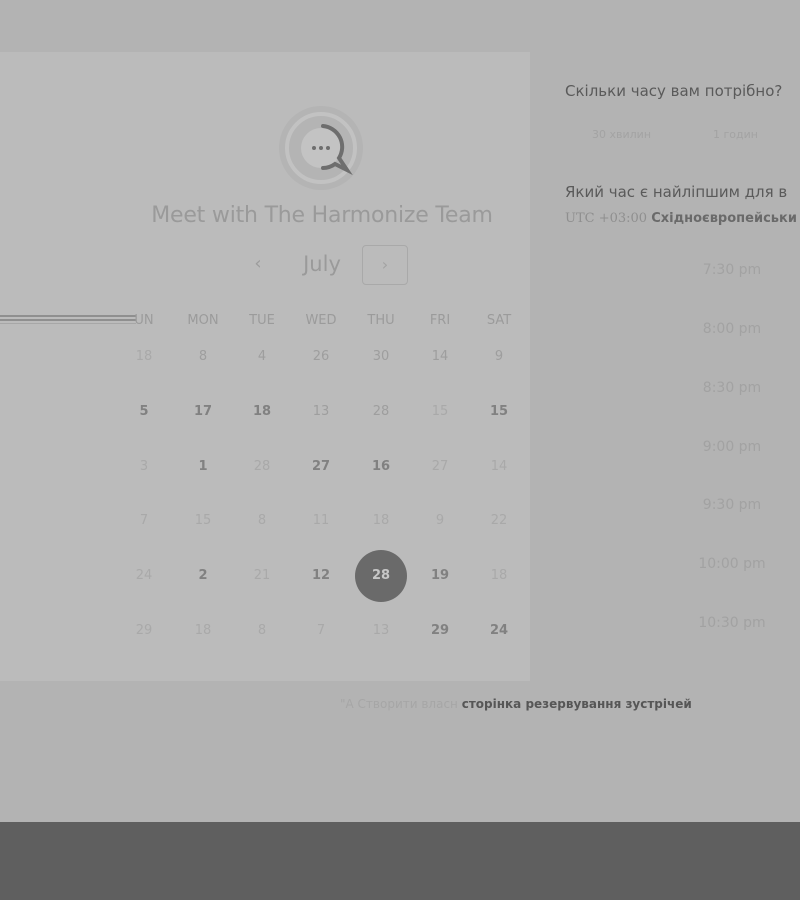 This screenshot has height=900, width=800. What do you see at coordinates (732, 270) in the screenshot?
I see `time-slot: 7:30 pm` at bounding box center [732, 270].